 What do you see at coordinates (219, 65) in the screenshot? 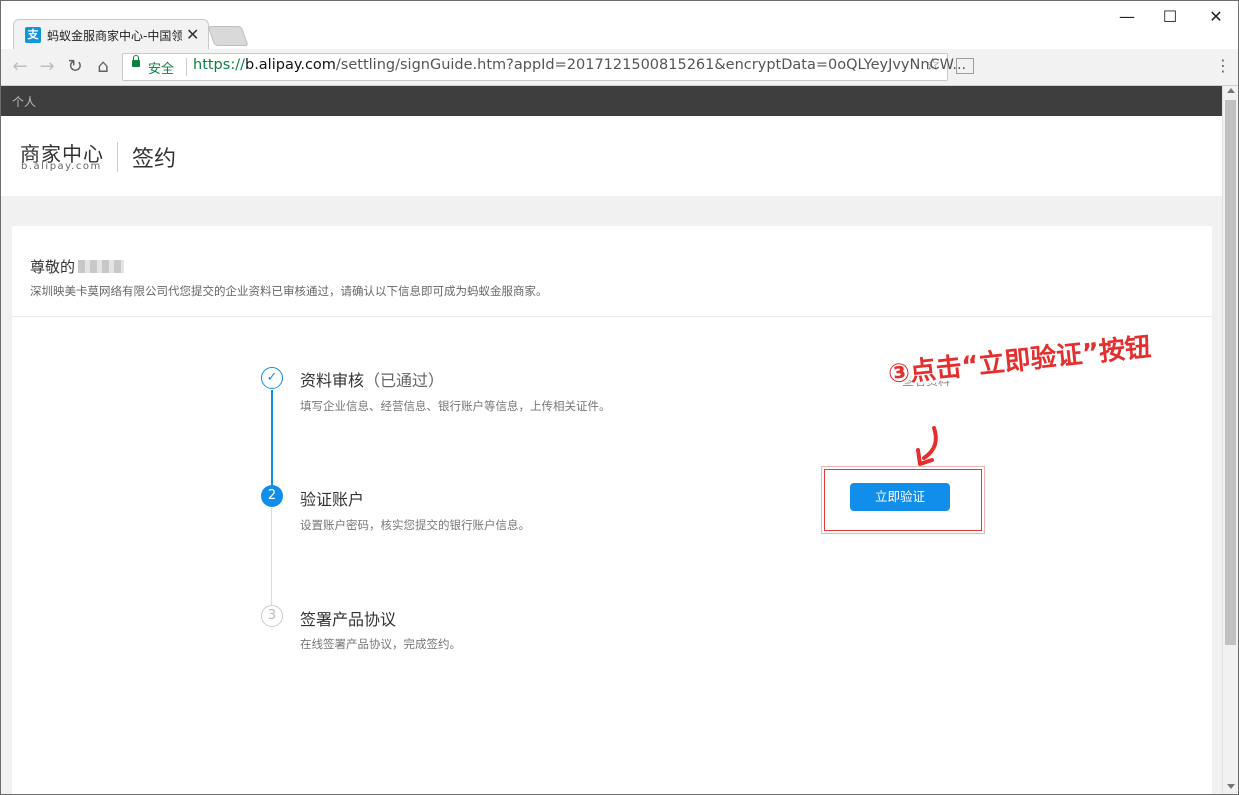
I see `url-scheme: https://` at bounding box center [219, 65].